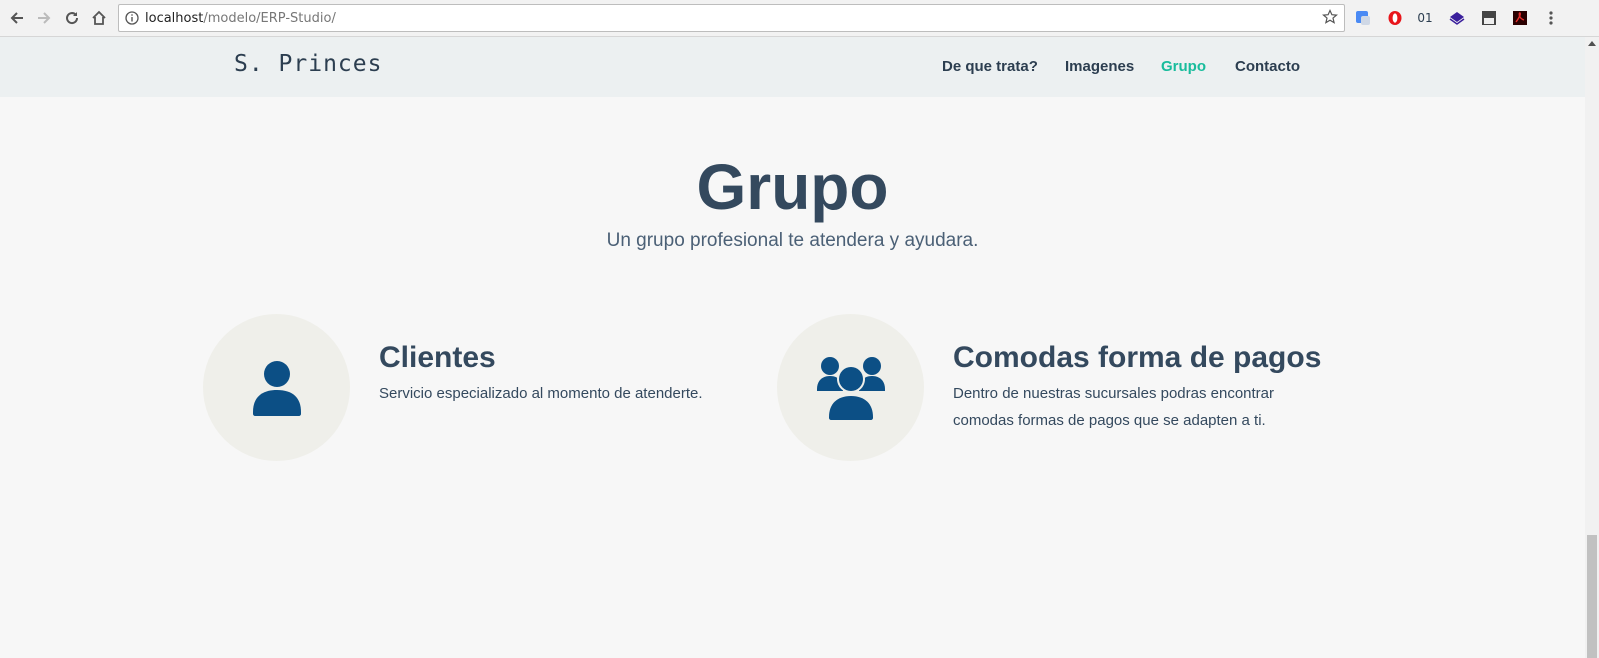 This screenshot has width=1599, height=658. I want to click on browser-toolbar: localhost/modelo/ERP-Studio/ 01, so click(799, 18).